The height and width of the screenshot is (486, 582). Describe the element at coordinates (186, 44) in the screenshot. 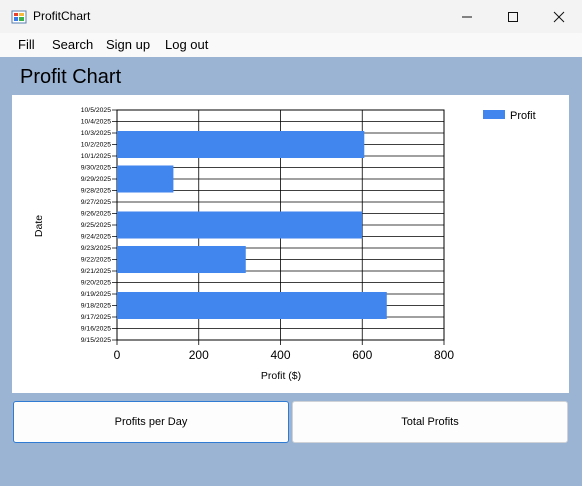

I see `menu-item-log-out: Log out` at that location.